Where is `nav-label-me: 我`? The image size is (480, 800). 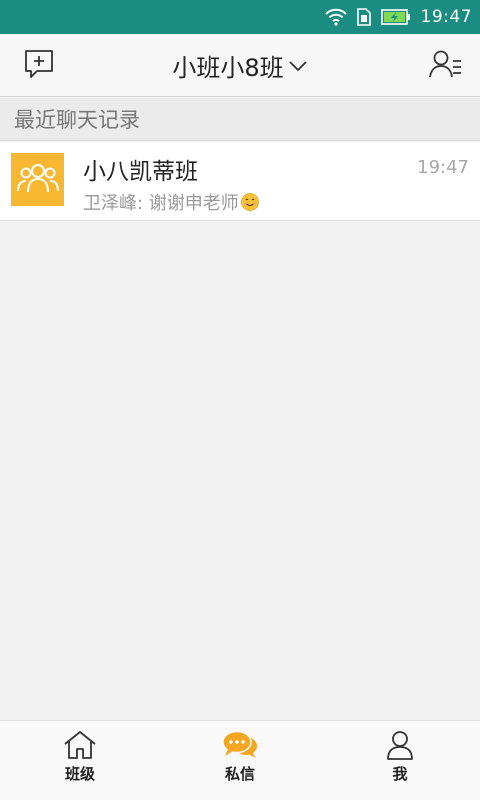
nav-label-me: 我 is located at coordinates (400, 774).